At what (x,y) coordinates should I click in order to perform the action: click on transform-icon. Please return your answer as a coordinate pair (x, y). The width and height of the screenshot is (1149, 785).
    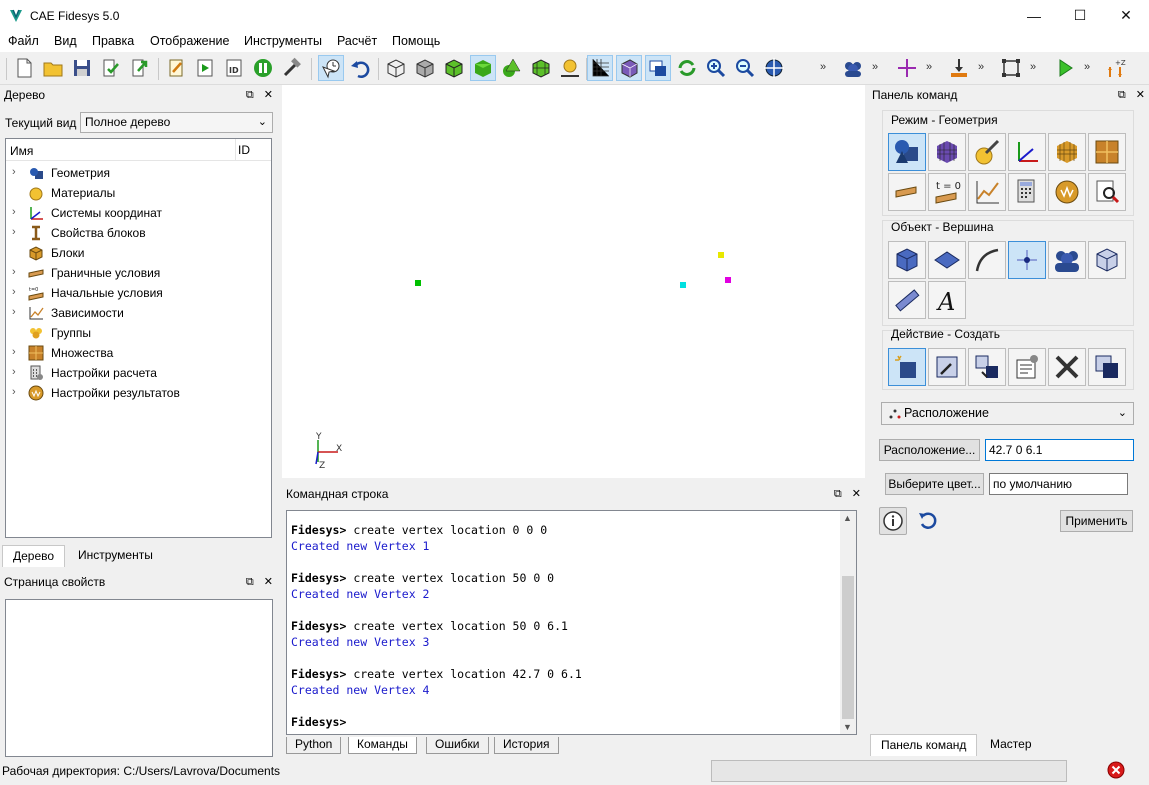
    Looking at the image, I should click on (570, 68).